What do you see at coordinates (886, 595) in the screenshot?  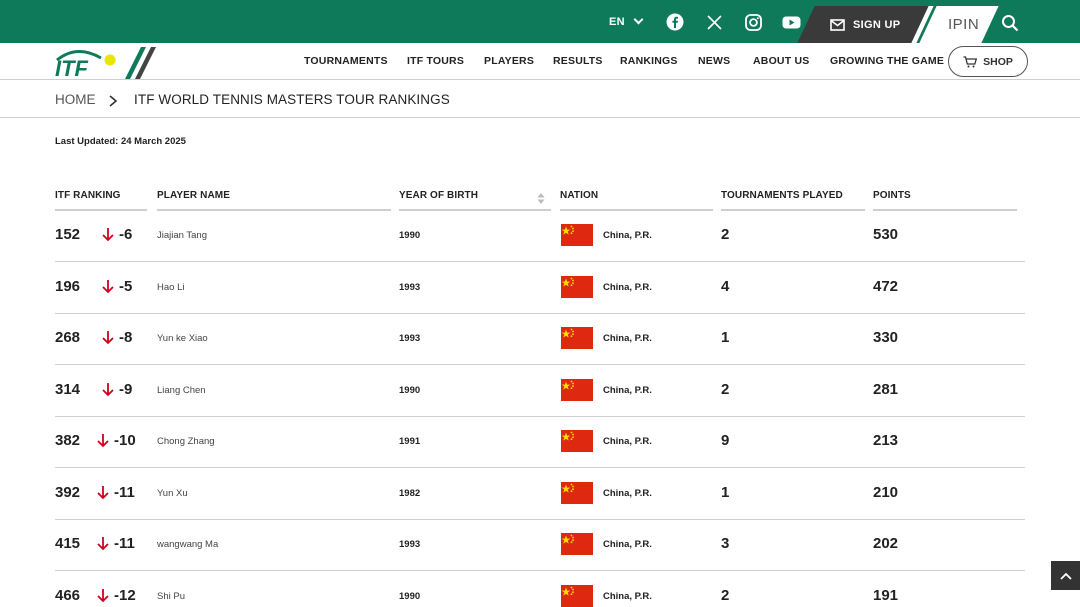 I see `points-value: 191` at bounding box center [886, 595].